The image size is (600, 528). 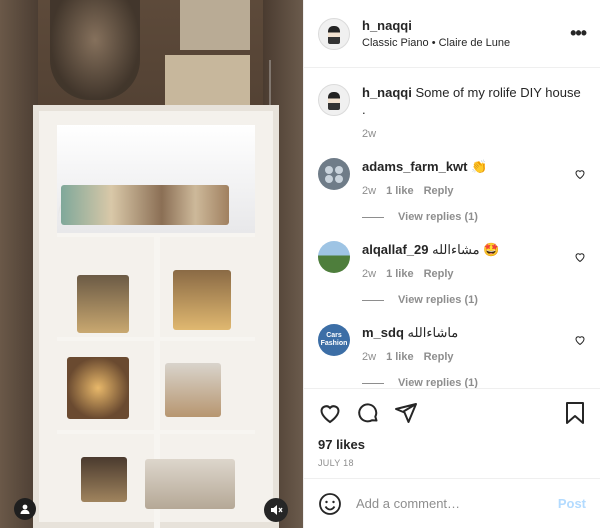 What do you see at coordinates (383, 332) in the screenshot?
I see `comment-username: m_sdq` at bounding box center [383, 332].